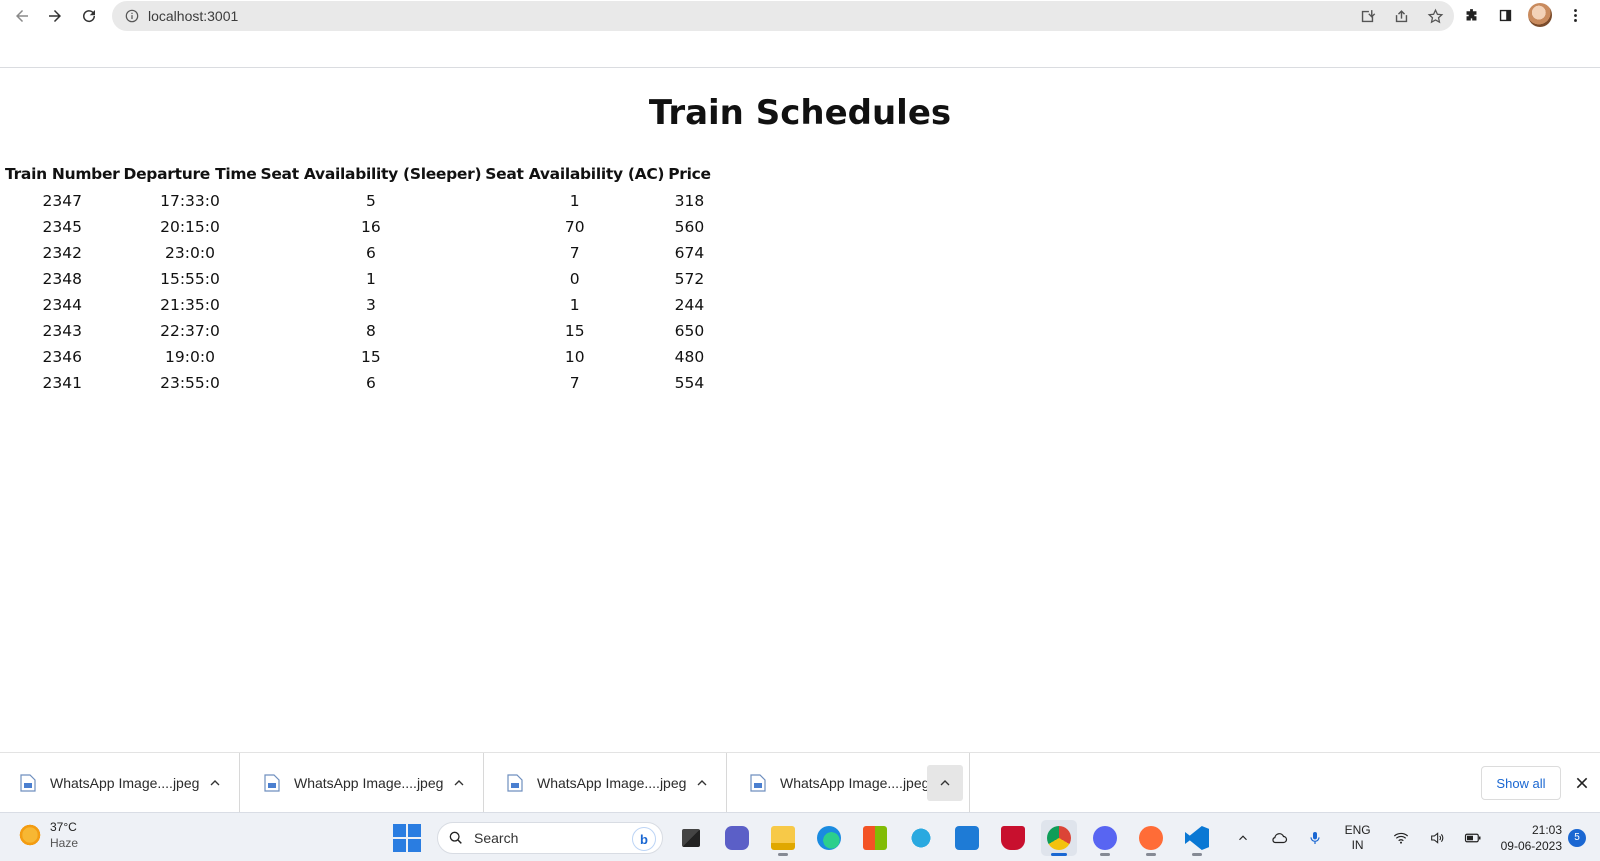  Describe the element at coordinates (358, 201) in the screenshot. I see `table-row: 2347 17:33:0 5 1 318` at that location.